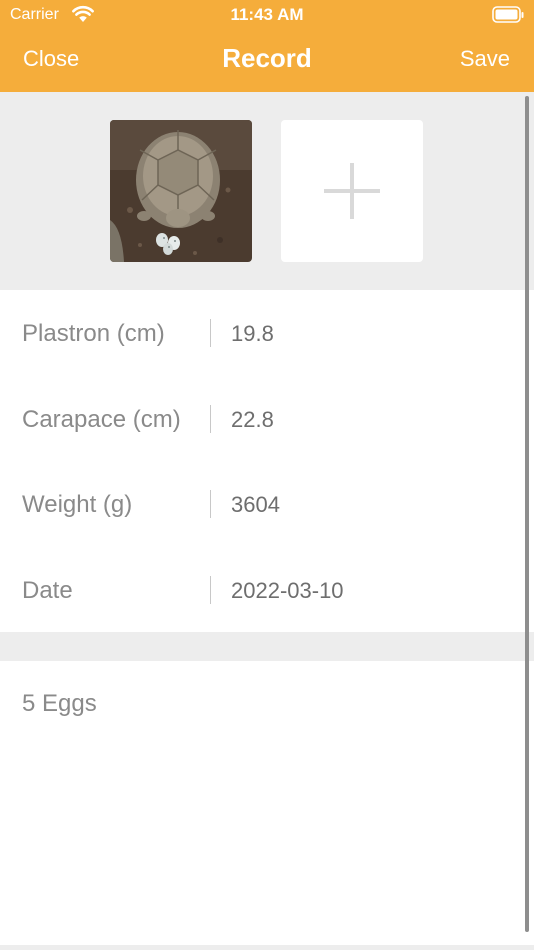 The image size is (534, 950). I want to click on plus-icon, so click(352, 191).